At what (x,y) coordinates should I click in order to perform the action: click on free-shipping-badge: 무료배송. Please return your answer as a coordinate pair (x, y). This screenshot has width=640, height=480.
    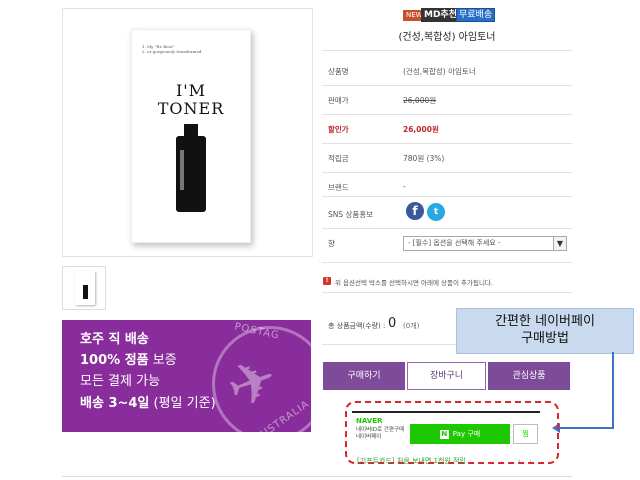
    Looking at the image, I should click on (476, 15).